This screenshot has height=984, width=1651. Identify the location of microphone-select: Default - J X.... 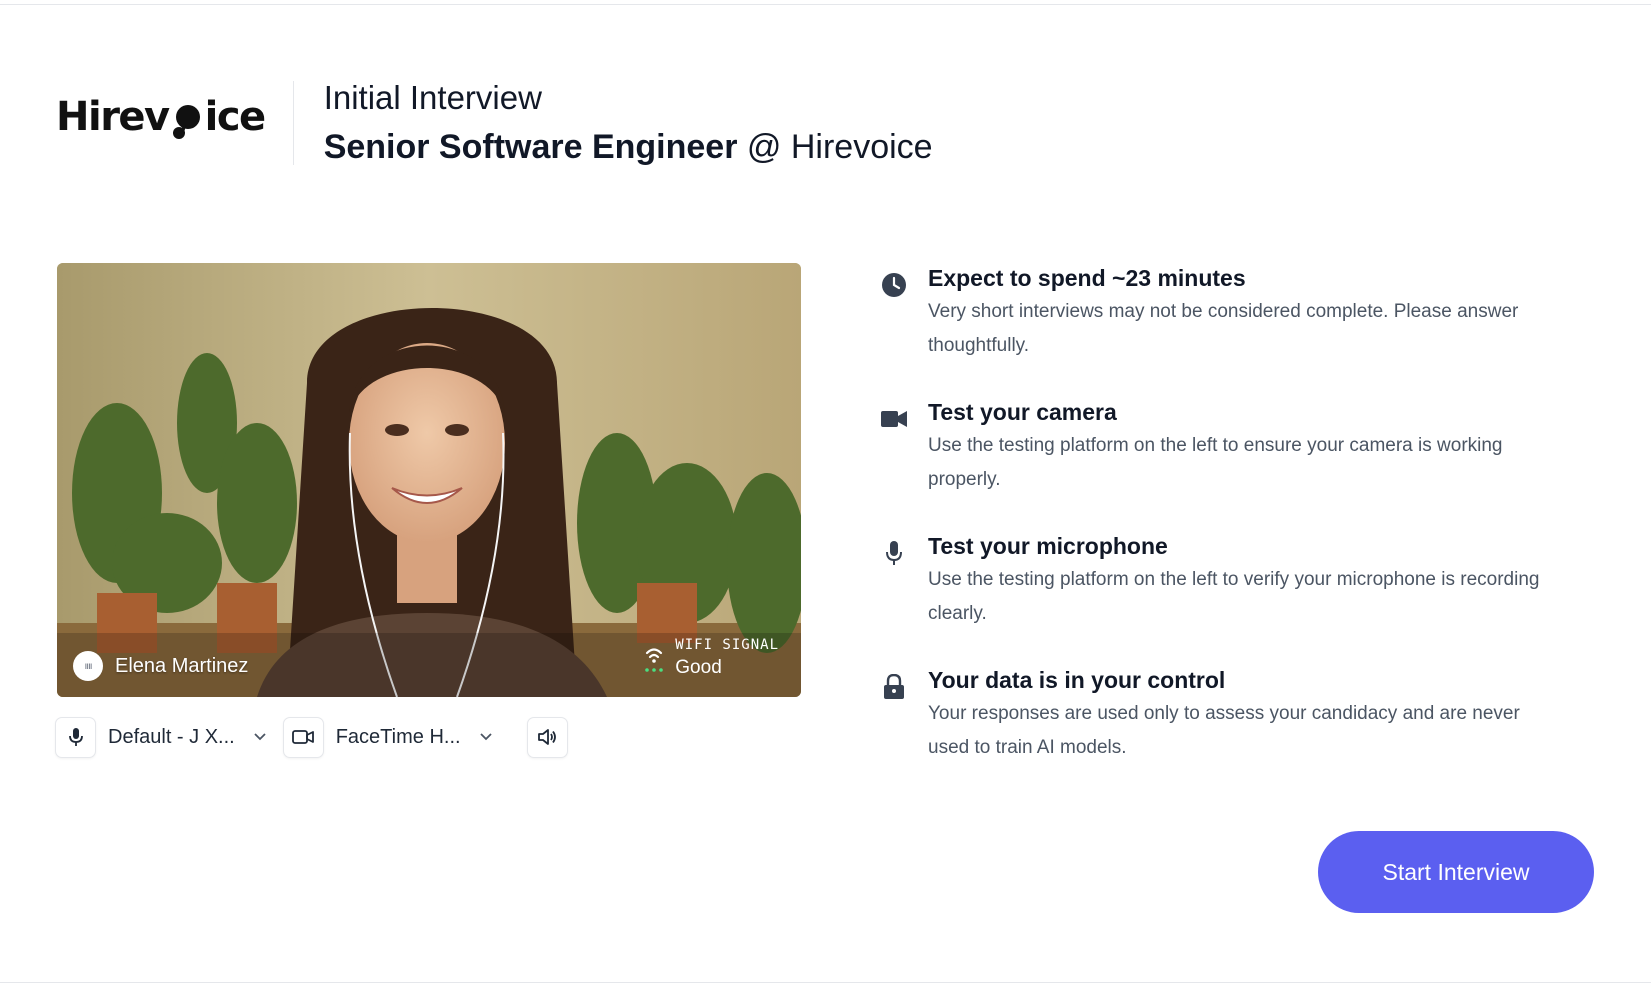
(161, 737).